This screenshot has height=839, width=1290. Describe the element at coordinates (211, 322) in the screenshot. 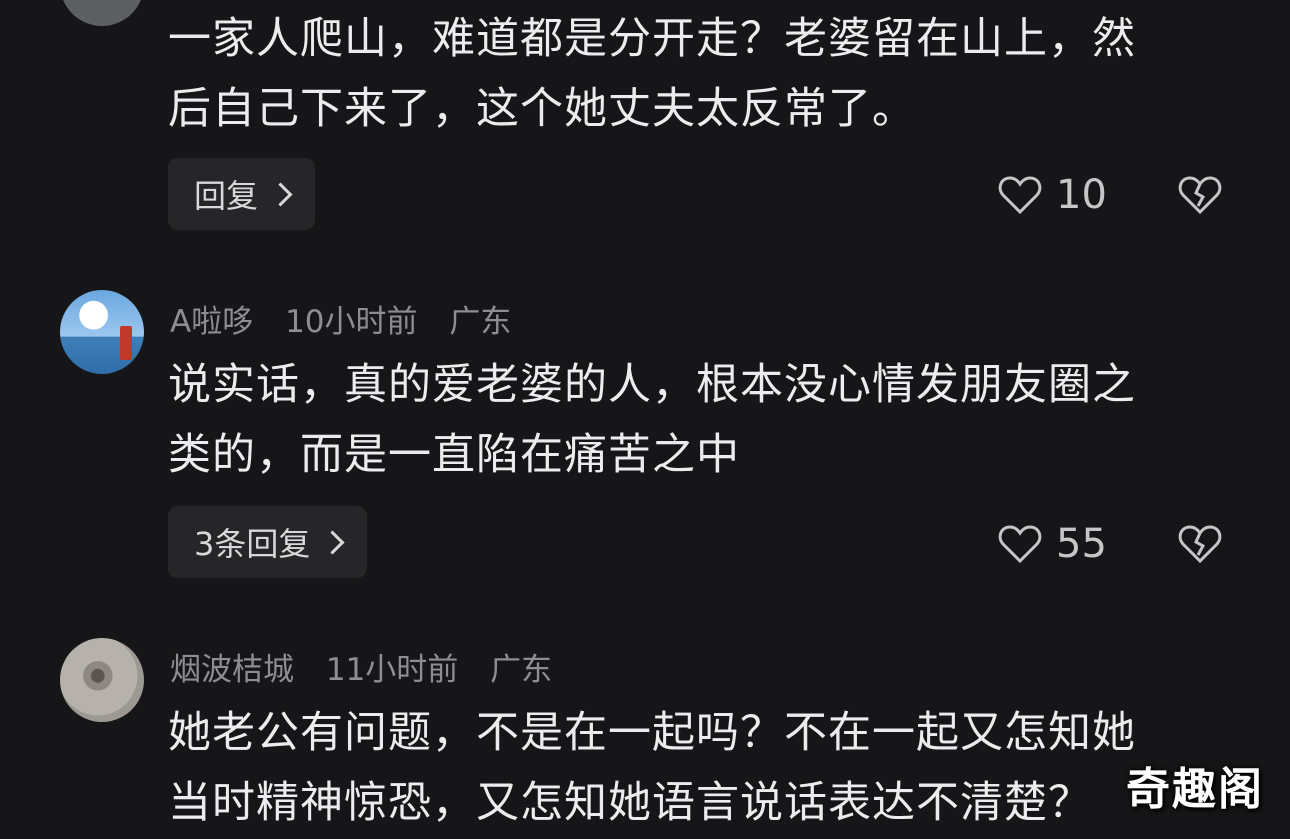

I see `username: A啦哆` at that location.